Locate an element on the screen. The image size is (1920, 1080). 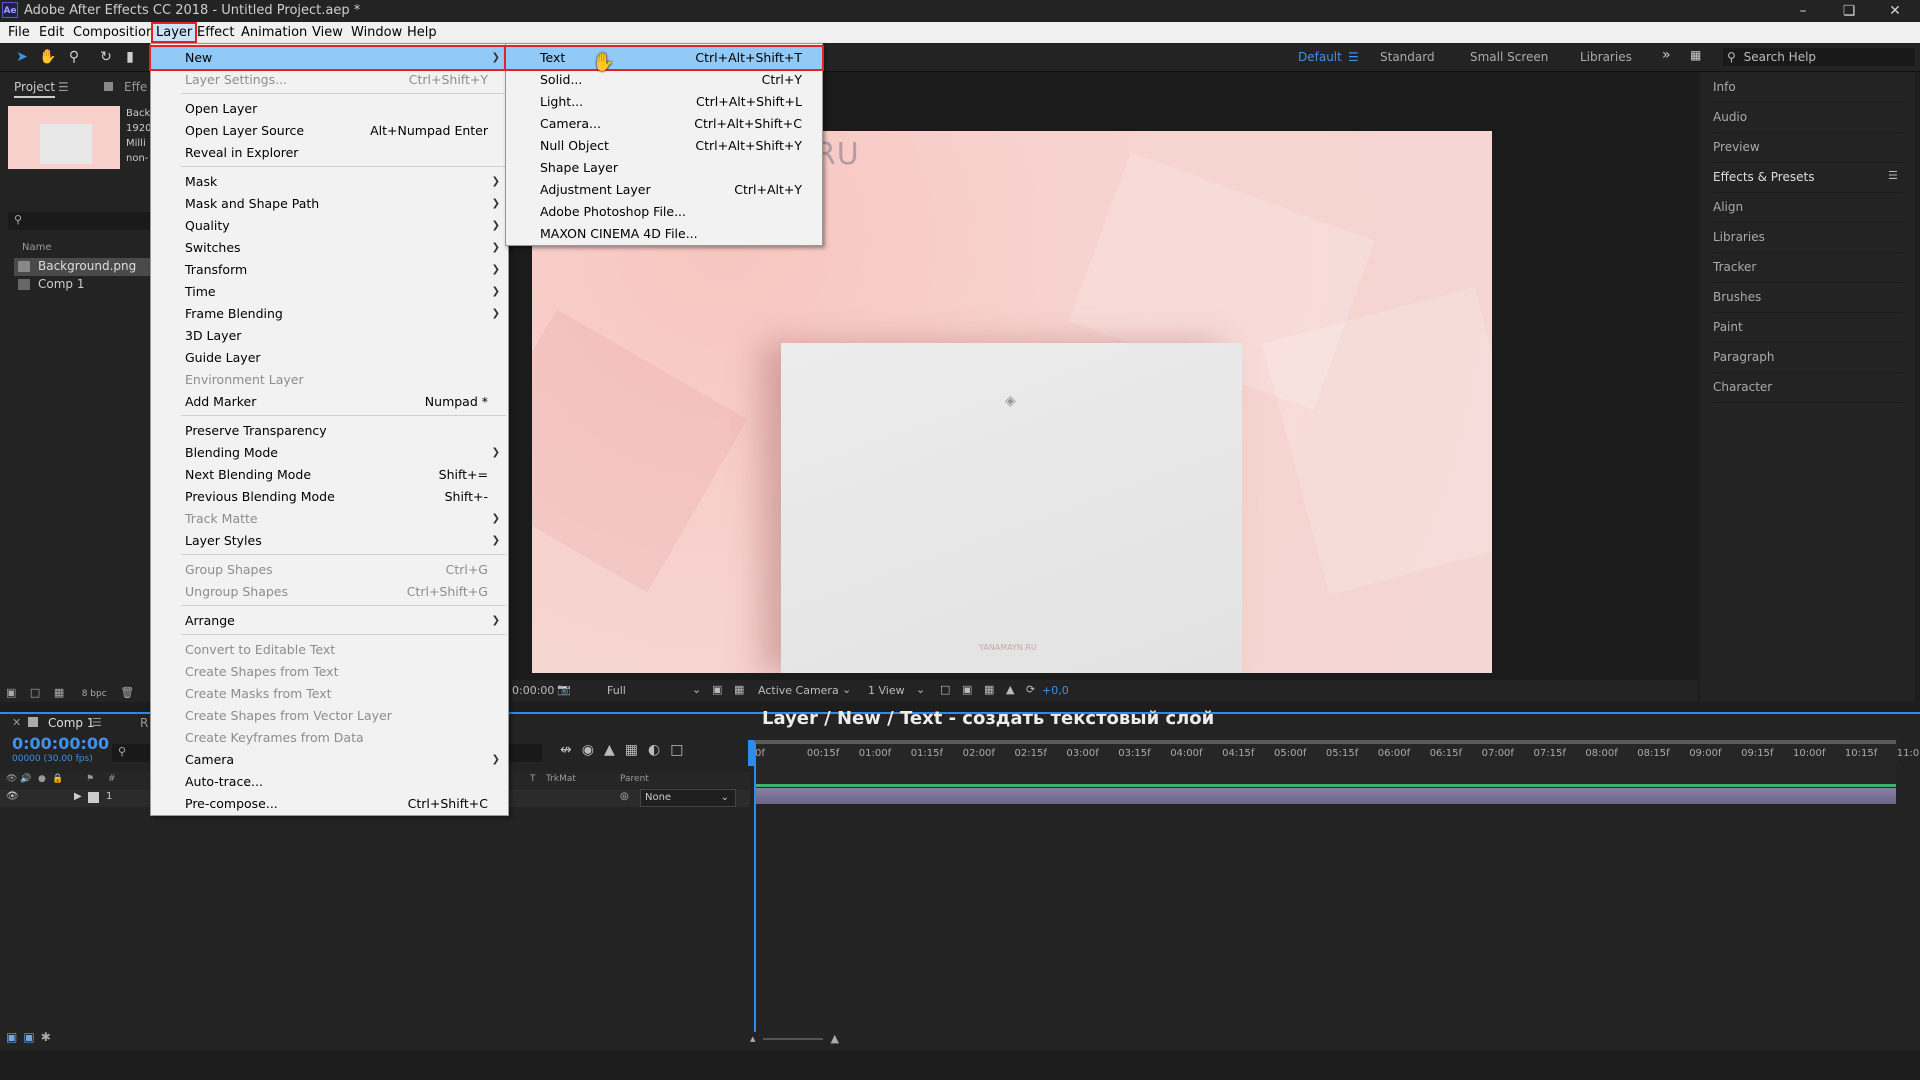
timeline-tab: Comp 1 is located at coordinates (71, 723).